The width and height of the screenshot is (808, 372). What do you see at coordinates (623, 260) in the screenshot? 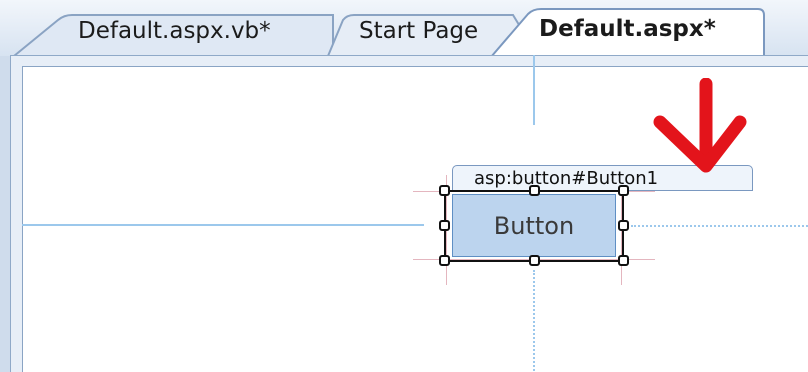
I see `resize-handle-bottom-right` at bounding box center [623, 260].